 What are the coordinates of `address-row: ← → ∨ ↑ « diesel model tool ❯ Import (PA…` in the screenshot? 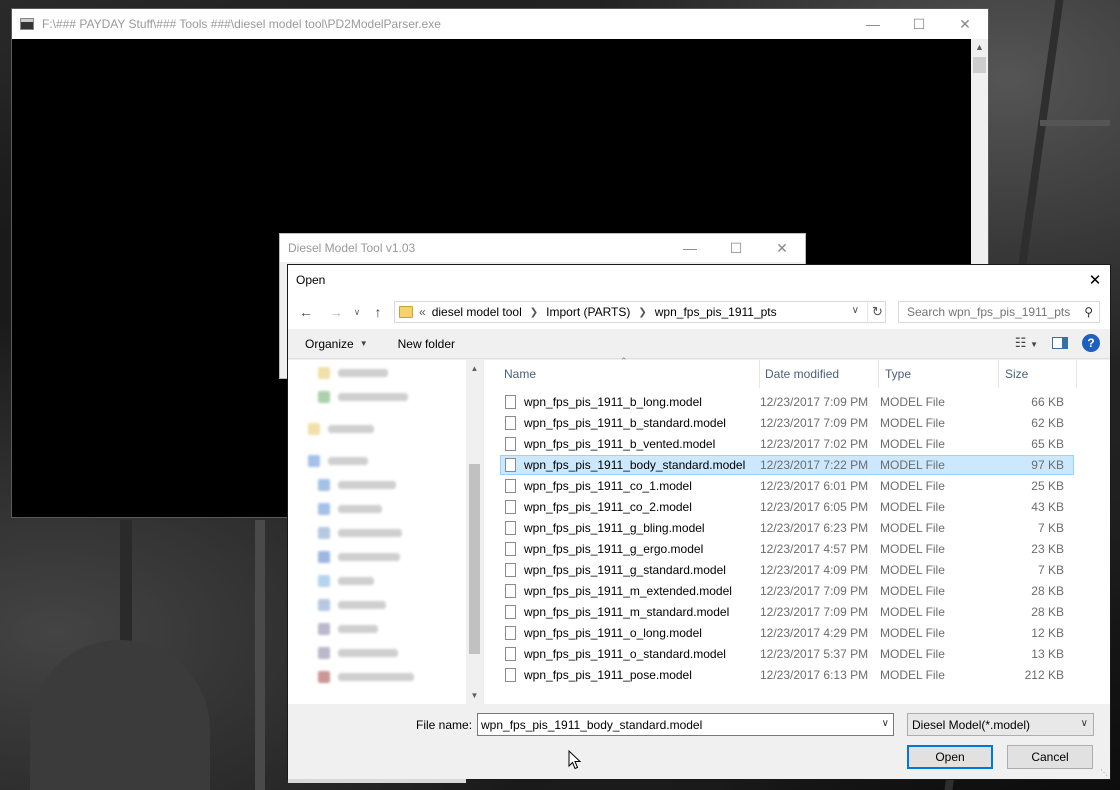 It's located at (699, 312).